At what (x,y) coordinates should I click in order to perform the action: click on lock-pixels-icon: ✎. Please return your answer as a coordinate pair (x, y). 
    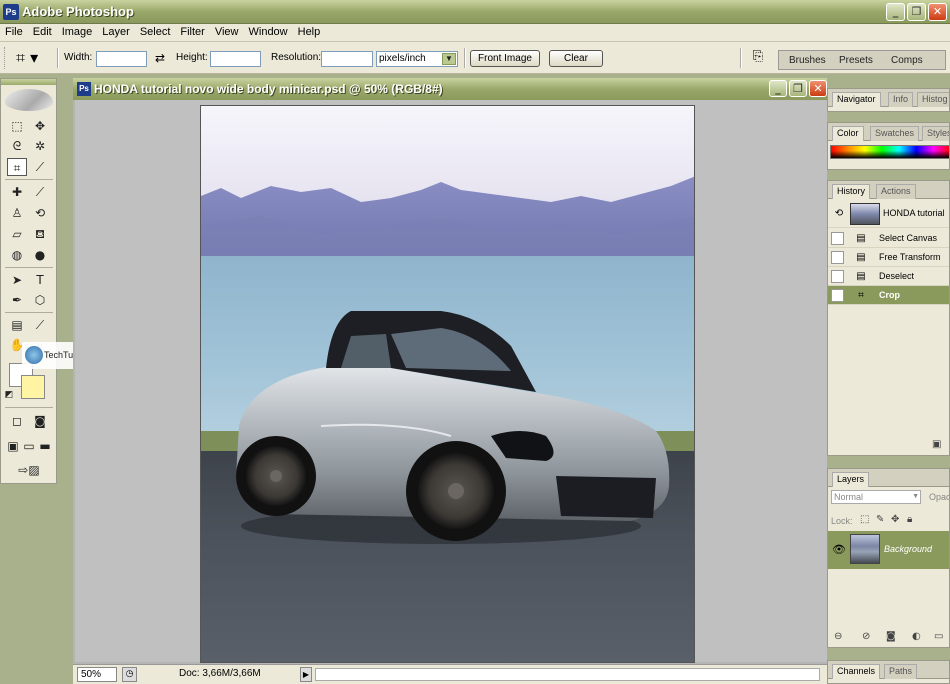
    Looking at the image, I should click on (880, 519).